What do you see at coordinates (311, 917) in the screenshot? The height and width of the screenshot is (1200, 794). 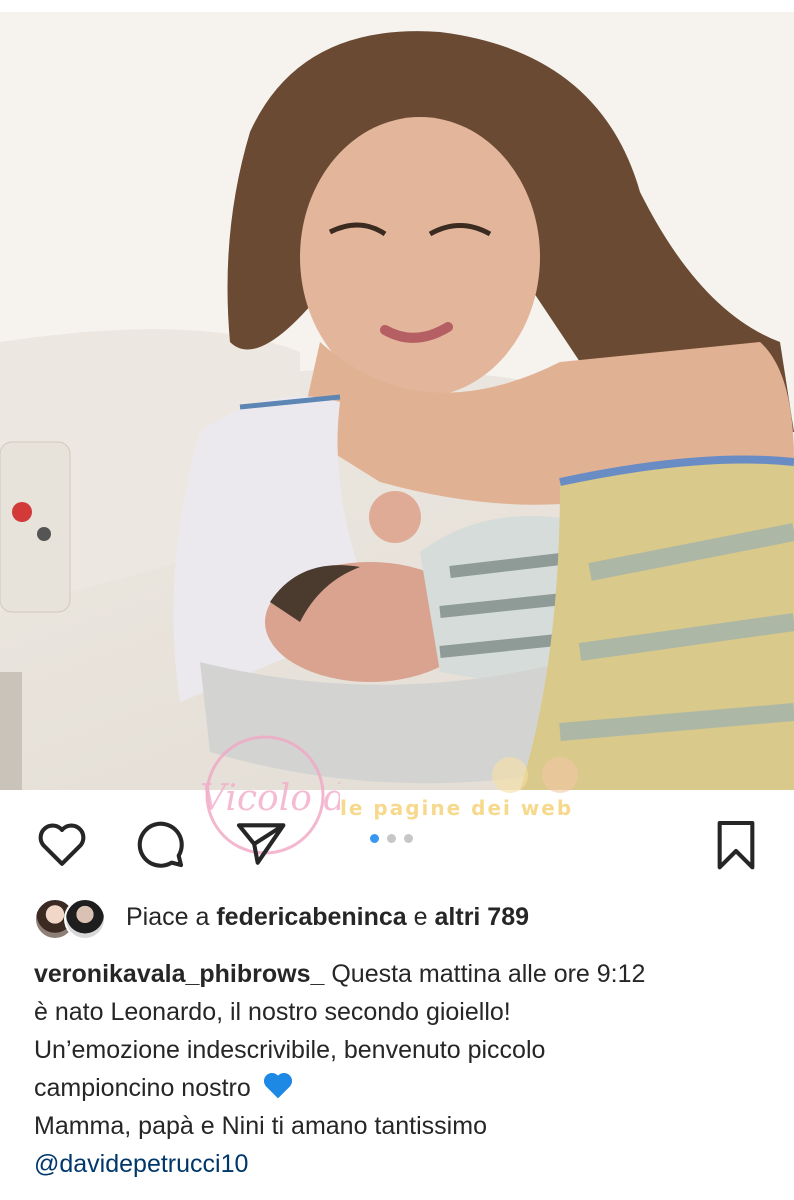 I see `liker-username: federicabeninca` at bounding box center [311, 917].